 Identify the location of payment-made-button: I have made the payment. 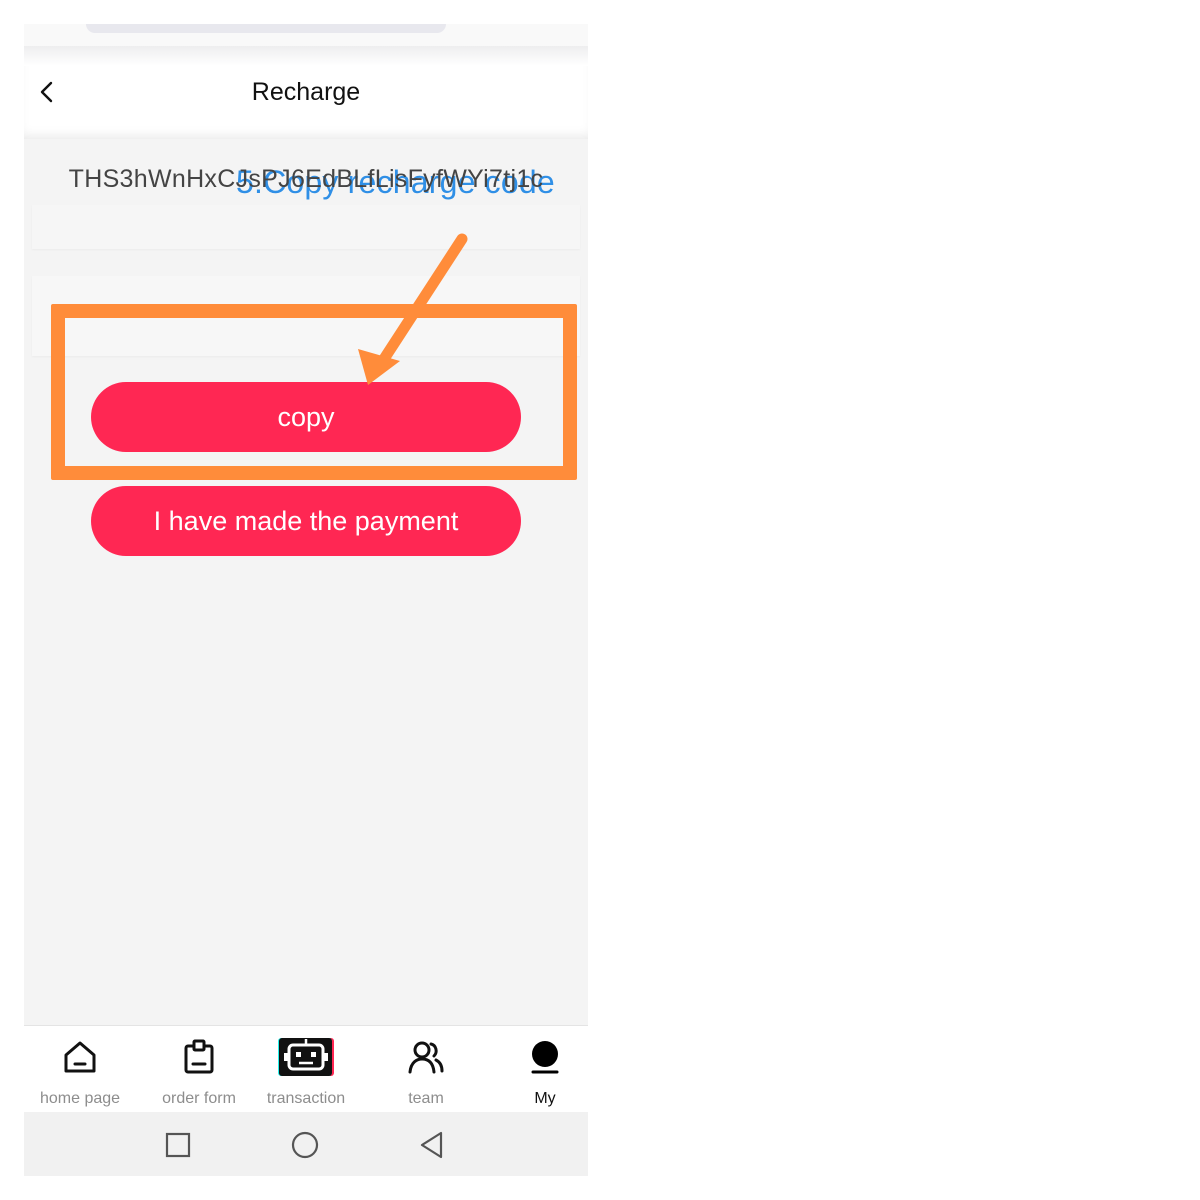
(306, 521).